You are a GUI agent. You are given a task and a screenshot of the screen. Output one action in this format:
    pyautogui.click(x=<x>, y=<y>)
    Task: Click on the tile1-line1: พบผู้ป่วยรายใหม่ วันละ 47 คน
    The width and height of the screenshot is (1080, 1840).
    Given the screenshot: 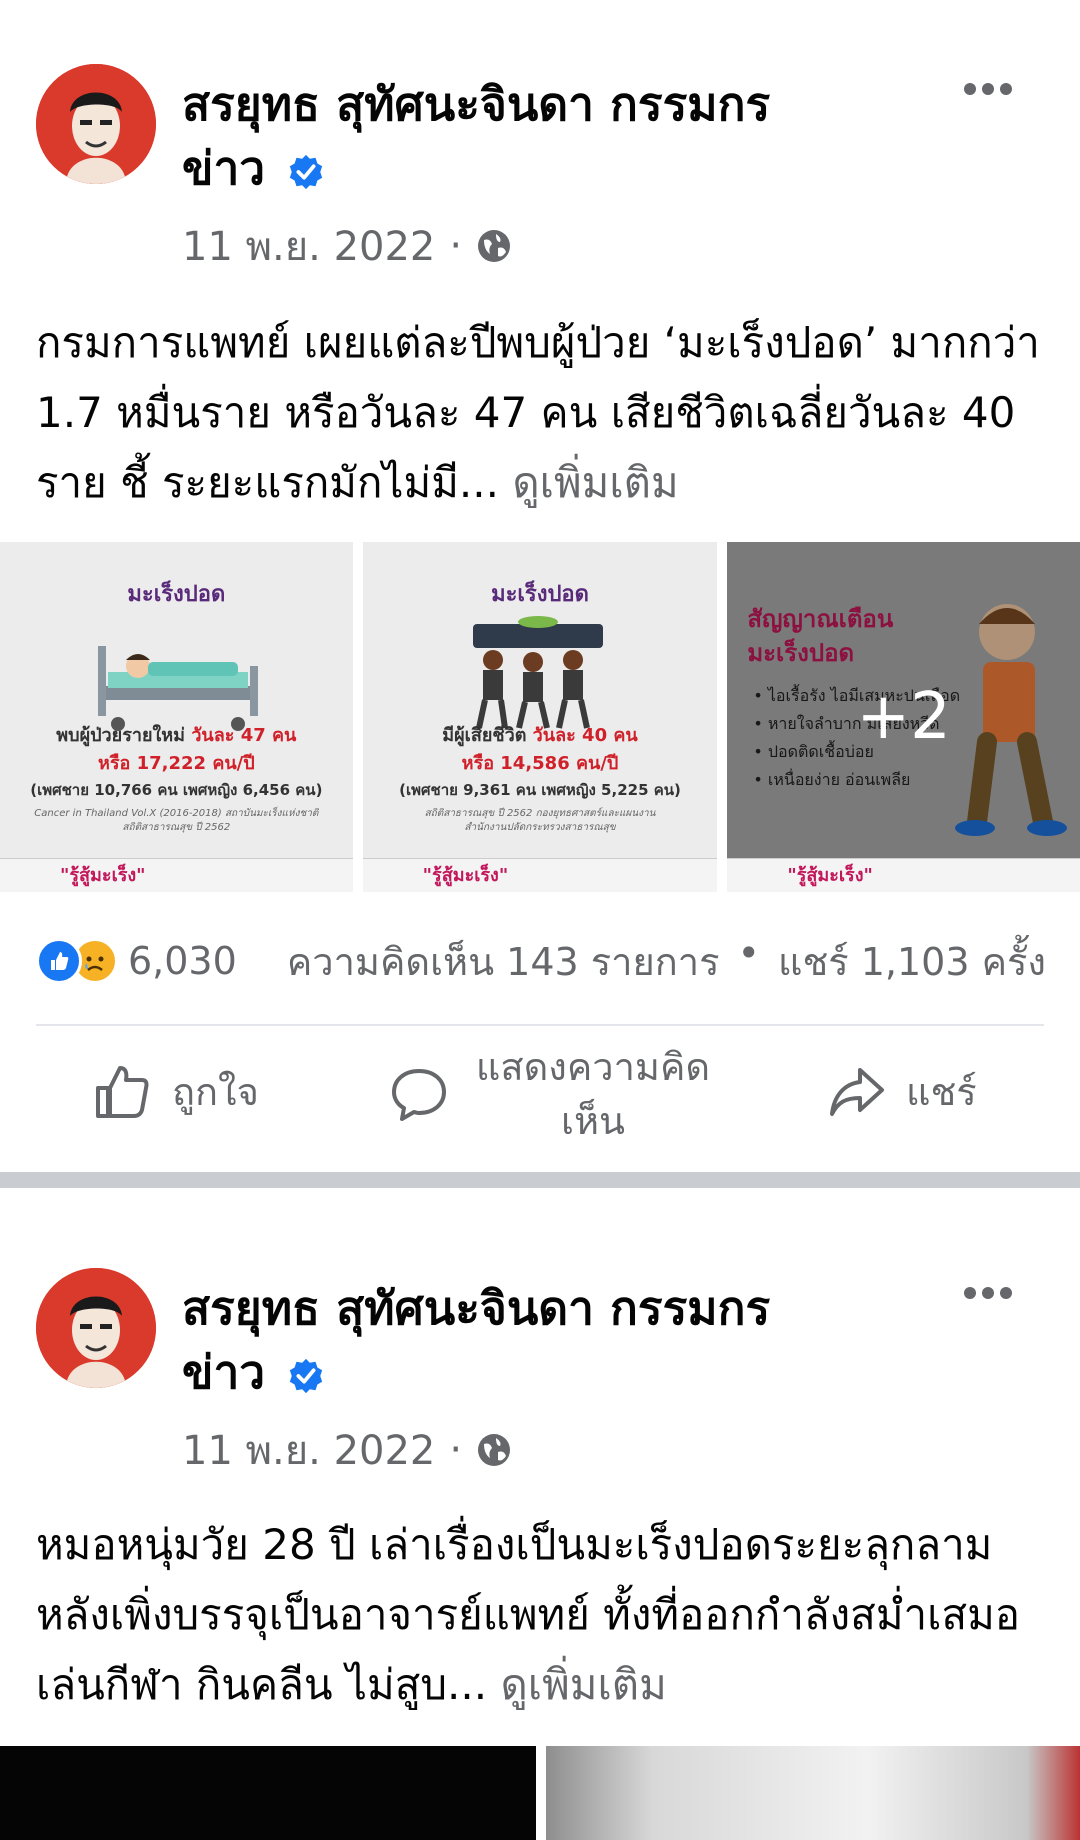 What is the action you would take?
    pyautogui.click(x=176, y=734)
    